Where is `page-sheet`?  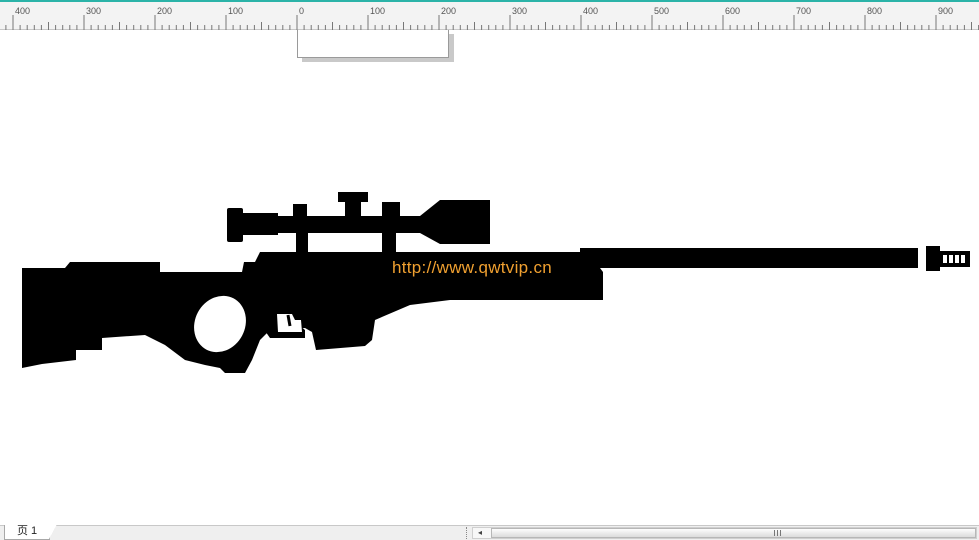 page-sheet is located at coordinates (373, 44).